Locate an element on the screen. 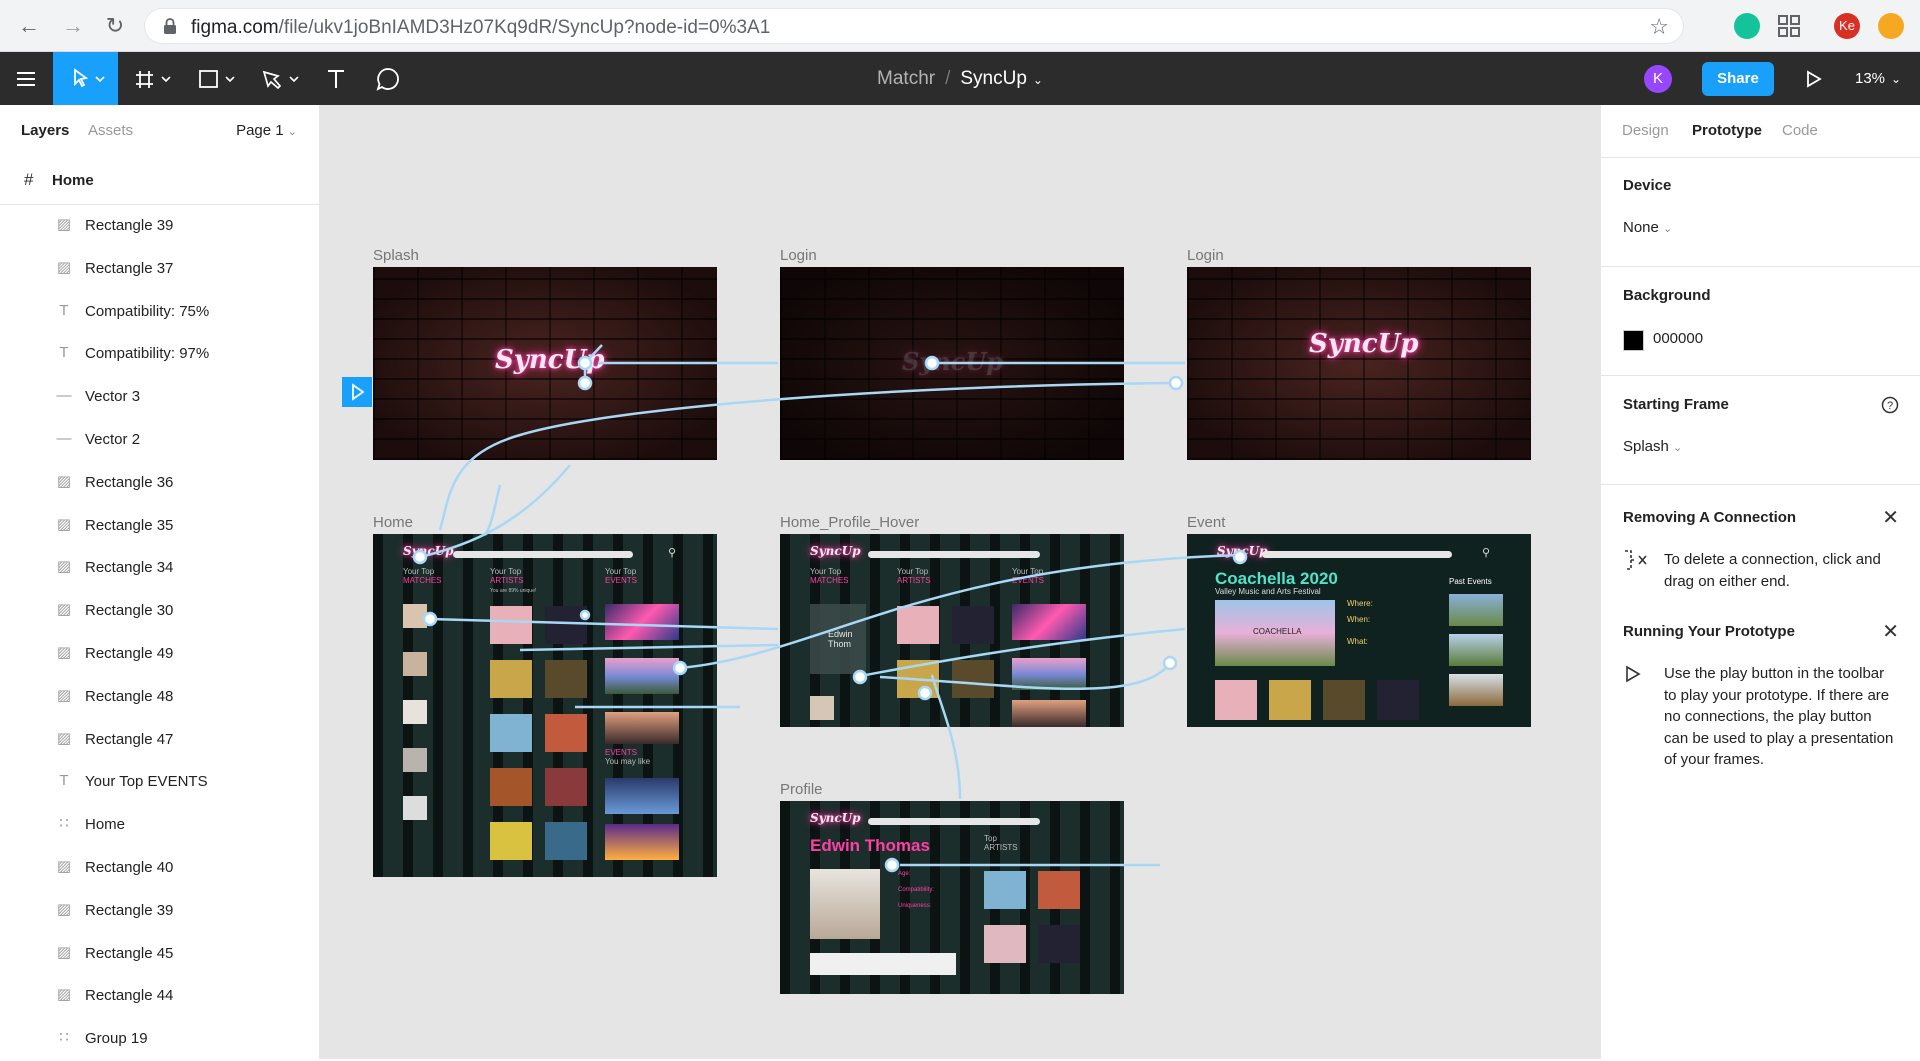 The width and height of the screenshot is (1920, 1061). frame-label-login: Login is located at coordinates (798, 255).